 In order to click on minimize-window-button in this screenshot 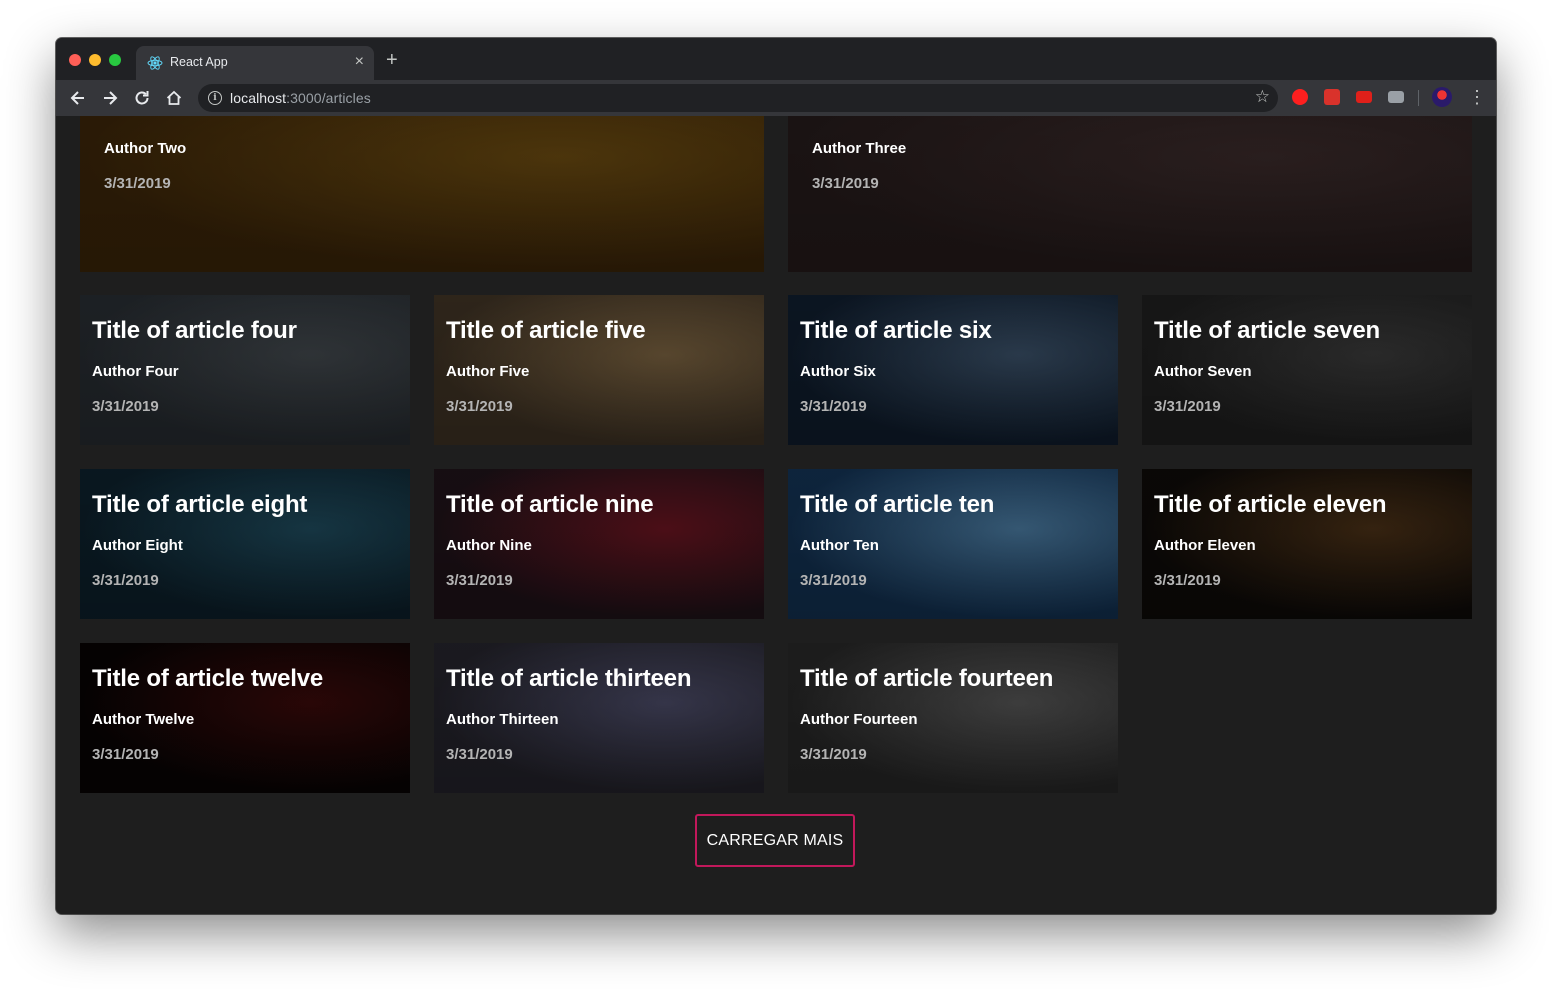, I will do `click(95, 60)`.